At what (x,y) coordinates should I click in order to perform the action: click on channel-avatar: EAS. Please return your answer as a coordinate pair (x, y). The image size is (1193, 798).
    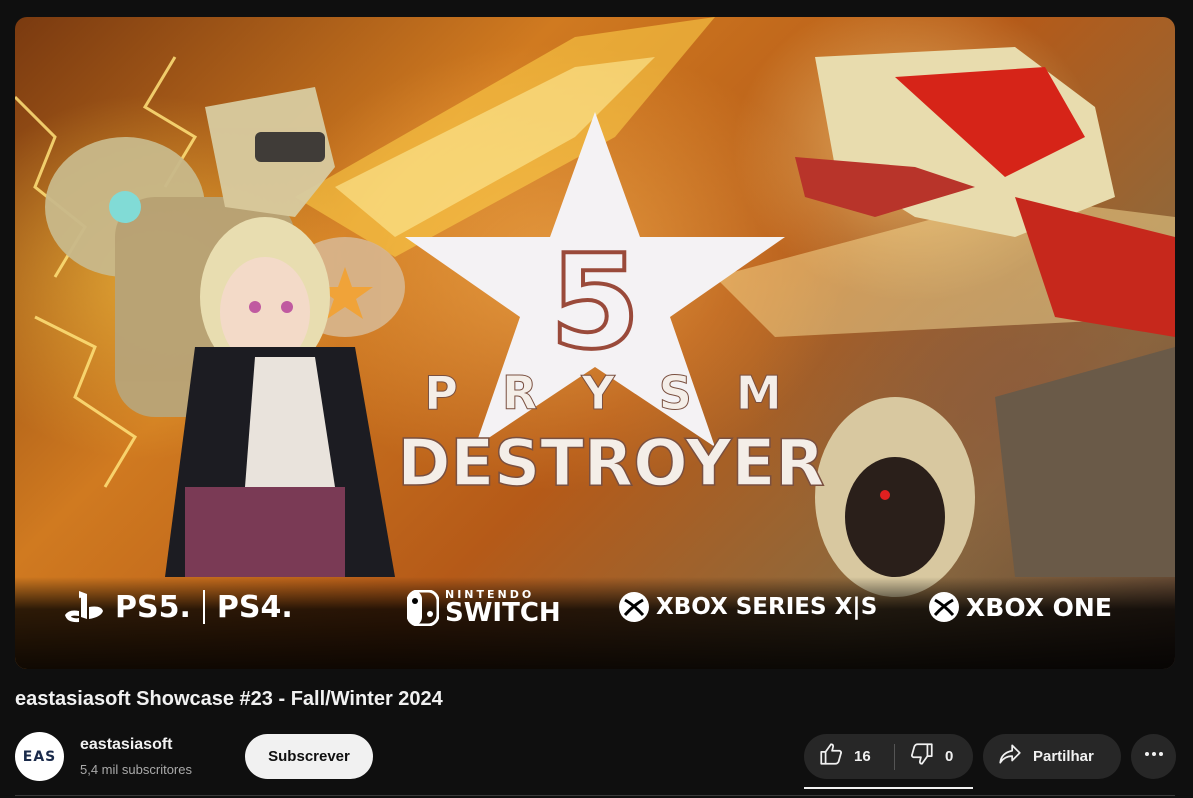
    Looking at the image, I should click on (39, 756).